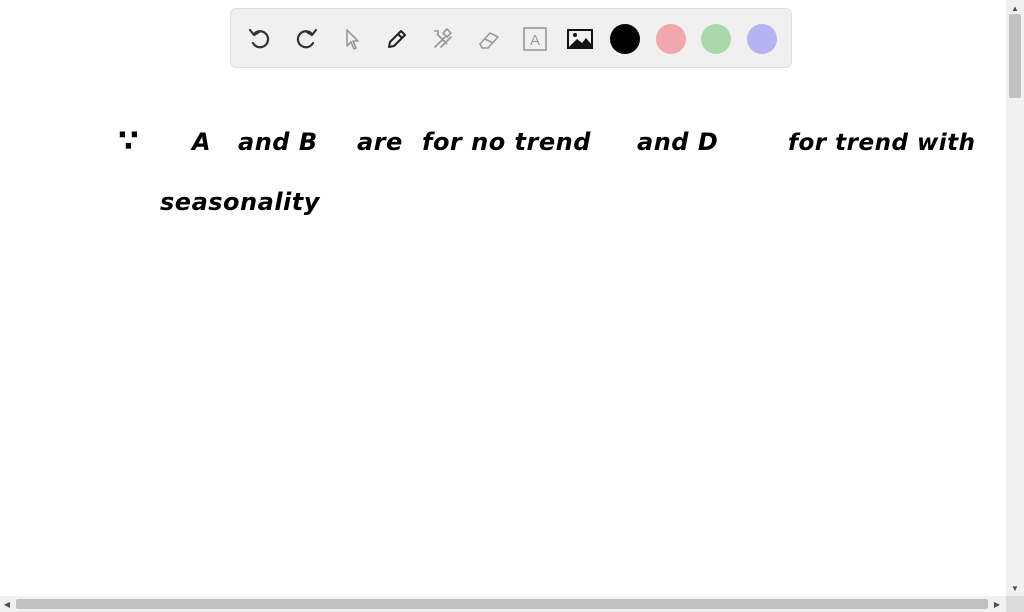 The width and height of the screenshot is (1024, 612). I want to click on text-tool-glyph: A, so click(535, 40).